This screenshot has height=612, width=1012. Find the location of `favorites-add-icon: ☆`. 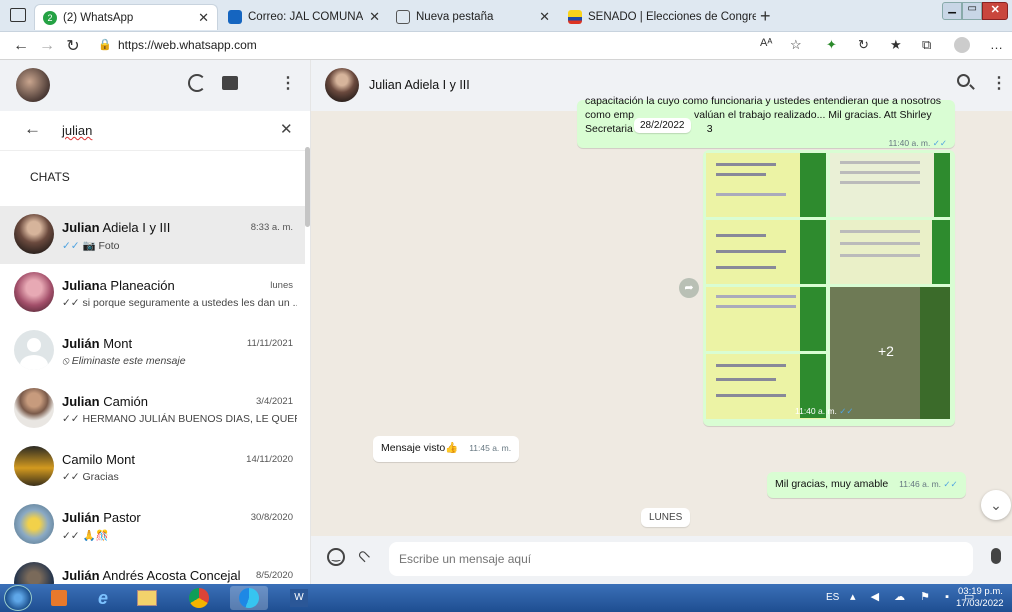

favorites-add-icon: ☆ is located at coordinates (796, 45).